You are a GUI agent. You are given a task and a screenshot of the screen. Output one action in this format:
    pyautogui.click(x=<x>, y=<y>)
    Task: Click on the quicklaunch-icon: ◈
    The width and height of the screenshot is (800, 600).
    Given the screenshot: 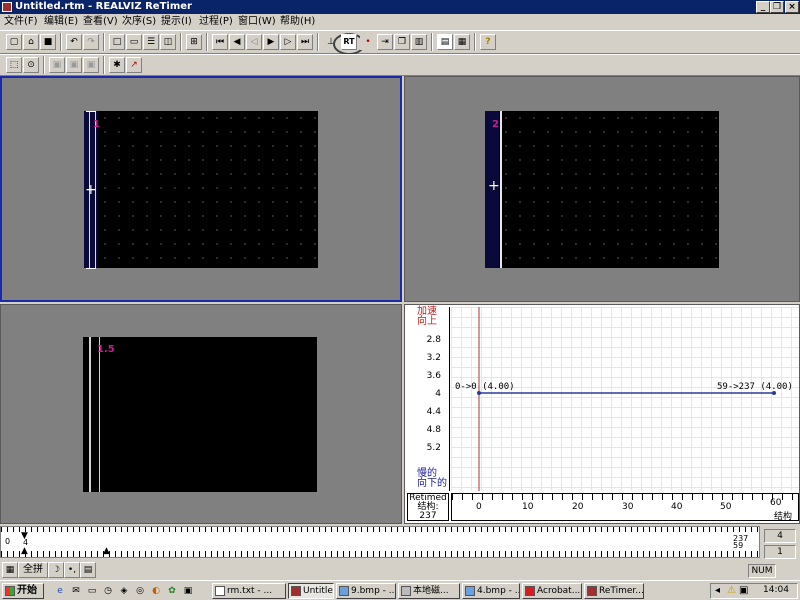 What is the action you would take?
    pyautogui.click(x=124, y=591)
    